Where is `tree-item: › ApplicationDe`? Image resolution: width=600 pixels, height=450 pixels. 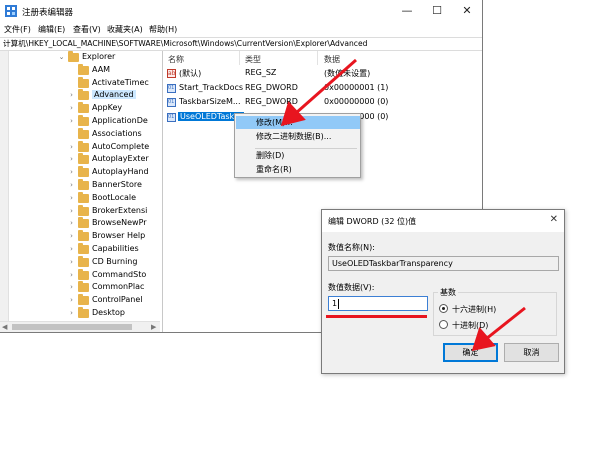
tree-item: › ApplicationDe is located at coordinates (80, 121).